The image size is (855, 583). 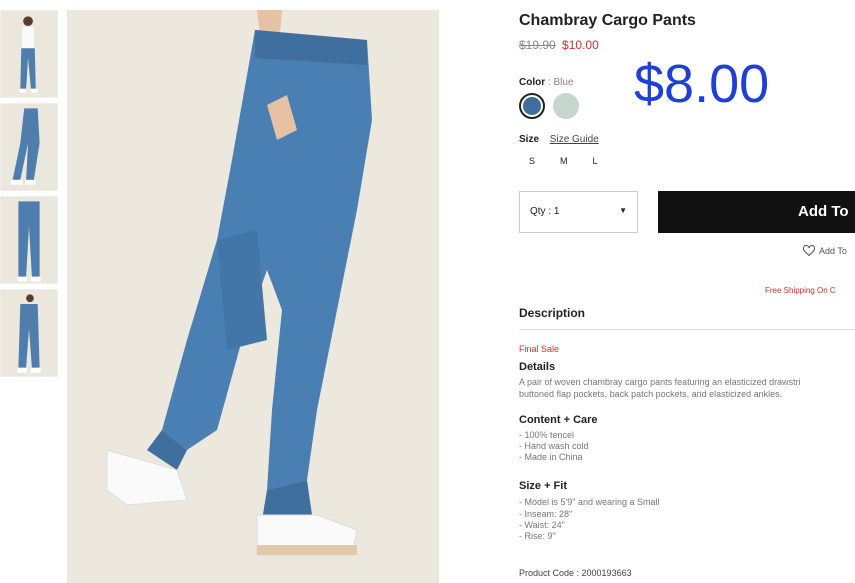 What do you see at coordinates (580, 45) in the screenshot?
I see `sale-price: $10.00` at bounding box center [580, 45].